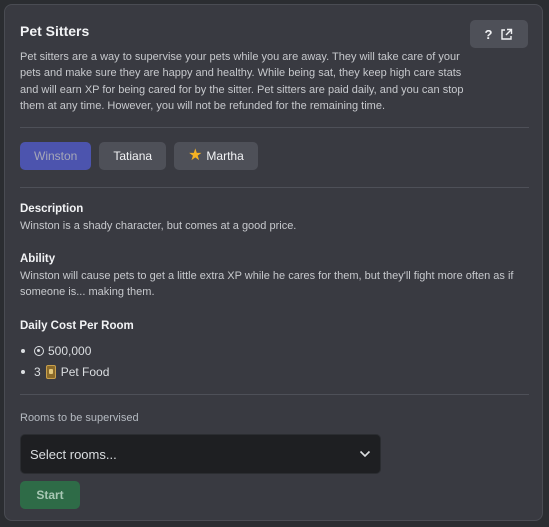  I want to click on coin-icon, so click(39, 350).